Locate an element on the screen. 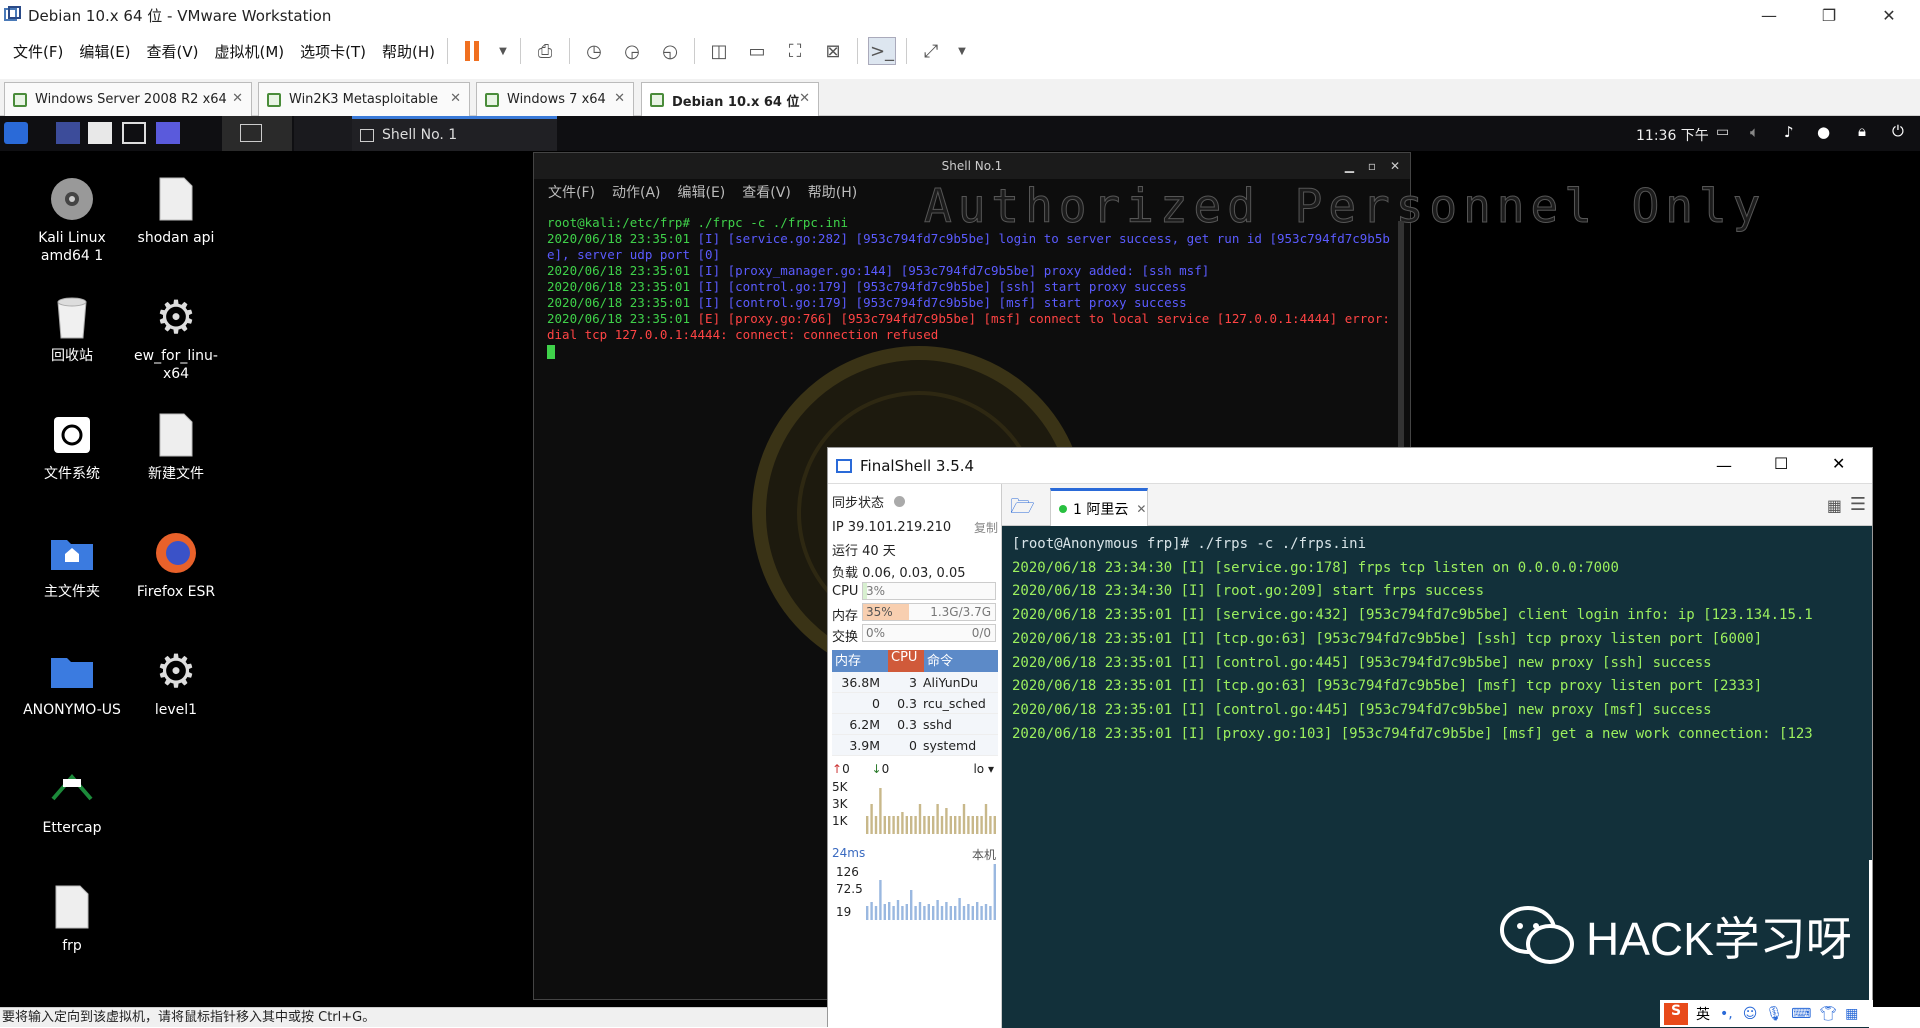 The height and width of the screenshot is (1028, 1920). punctuation-icon: •, is located at coordinates (1726, 1014).